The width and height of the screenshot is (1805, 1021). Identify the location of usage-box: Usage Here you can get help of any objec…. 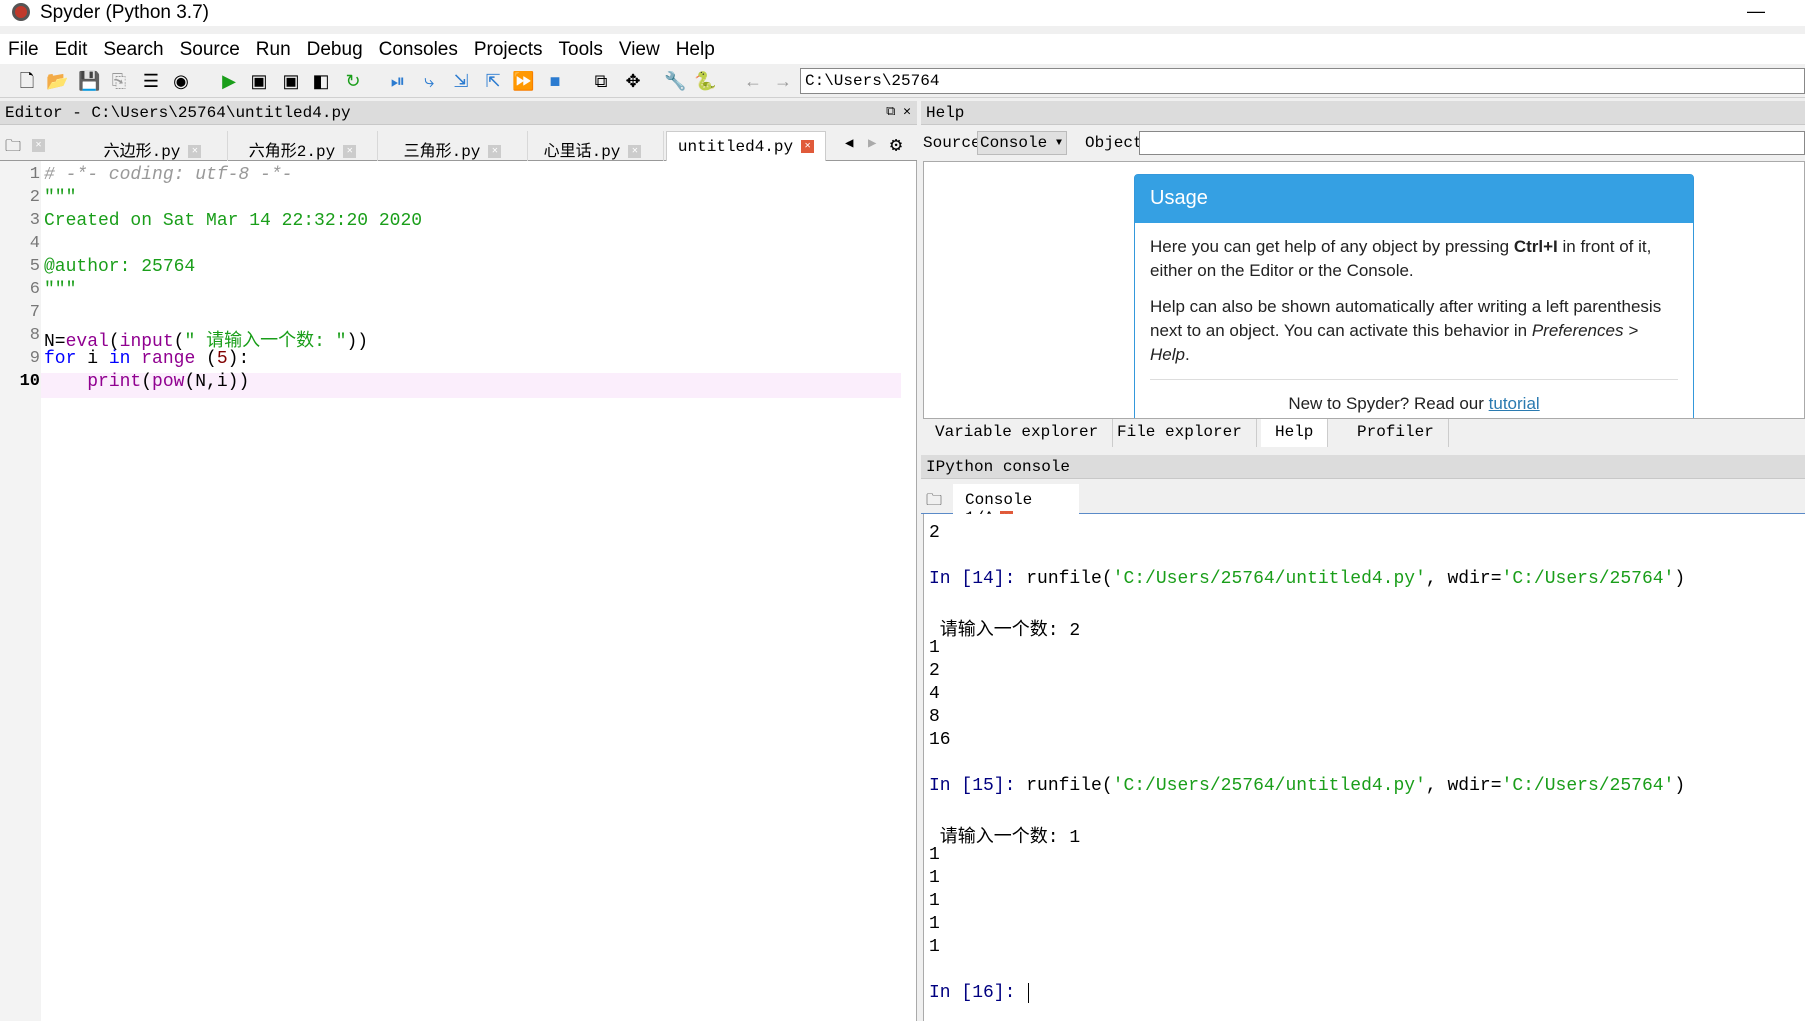
(1414, 296).